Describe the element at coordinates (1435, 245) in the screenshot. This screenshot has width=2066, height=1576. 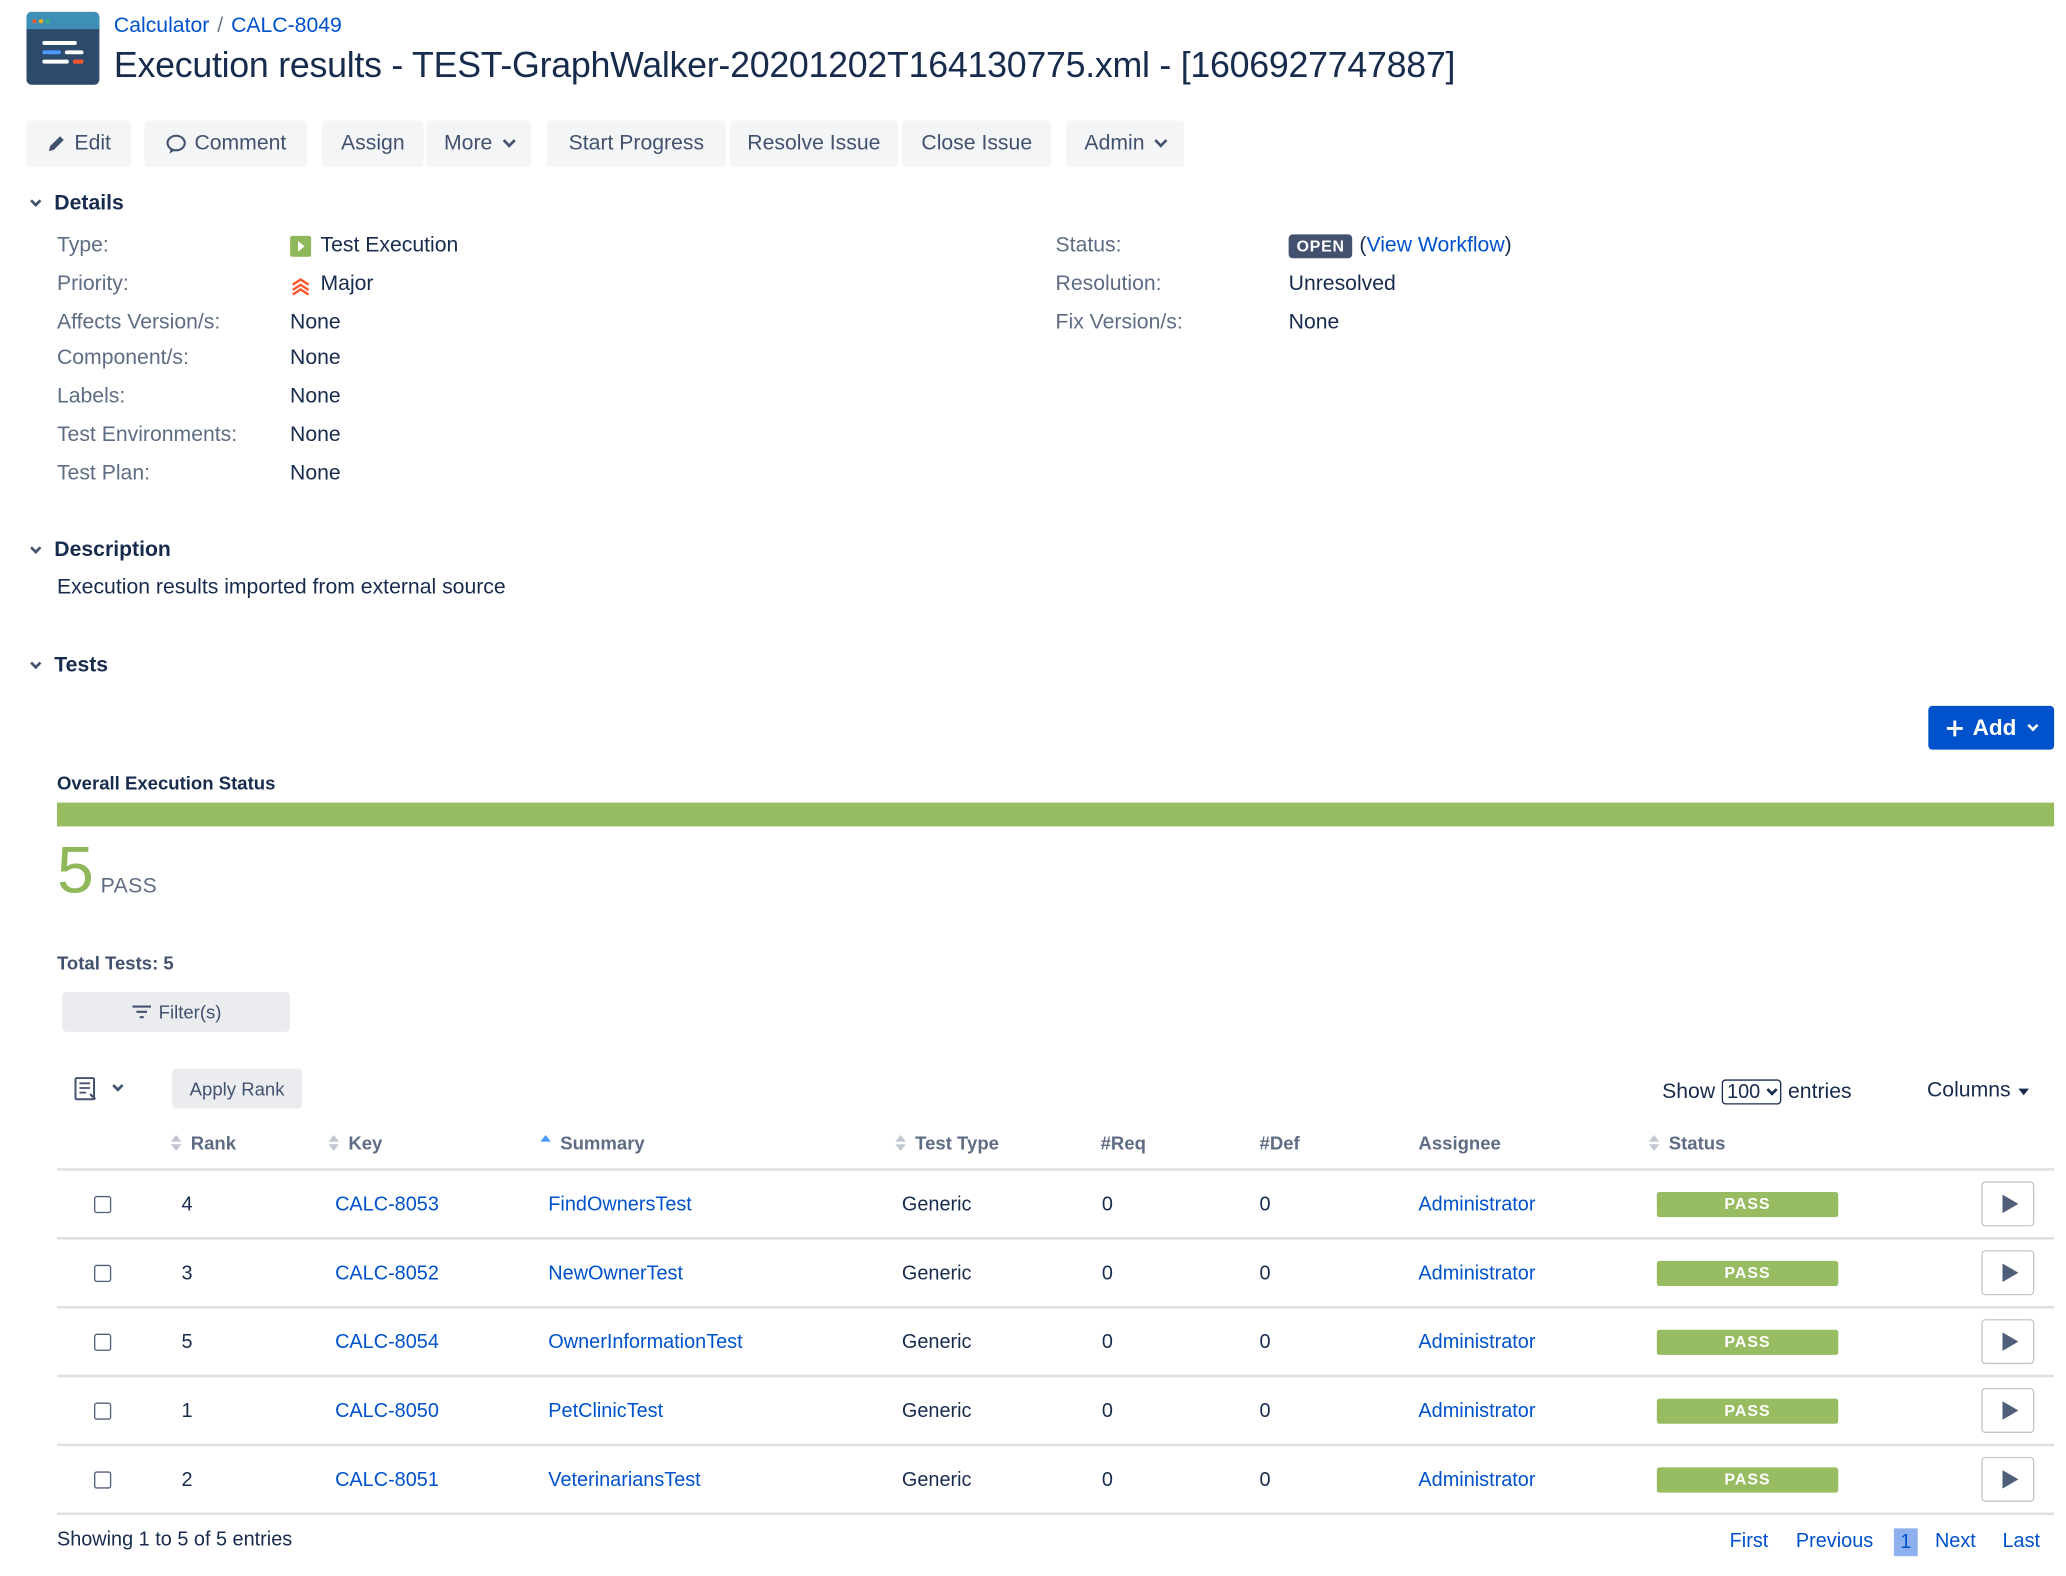
I see `view-workflow-link: View Workflow` at that location.